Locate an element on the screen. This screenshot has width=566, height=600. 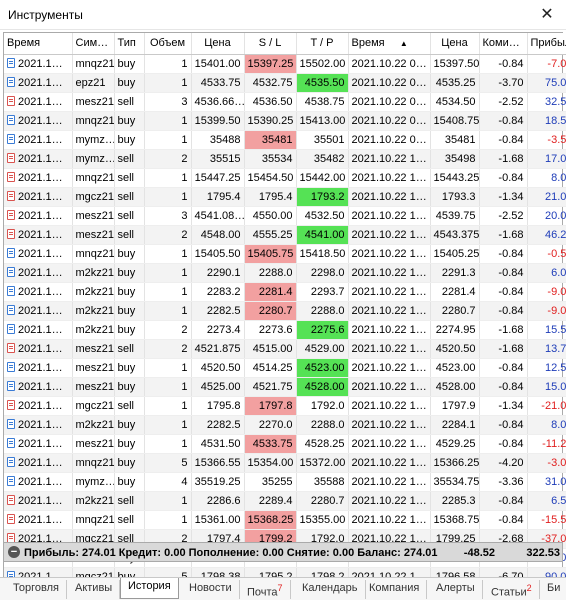
tab-news: Новости is located at coordinates (211, 589).